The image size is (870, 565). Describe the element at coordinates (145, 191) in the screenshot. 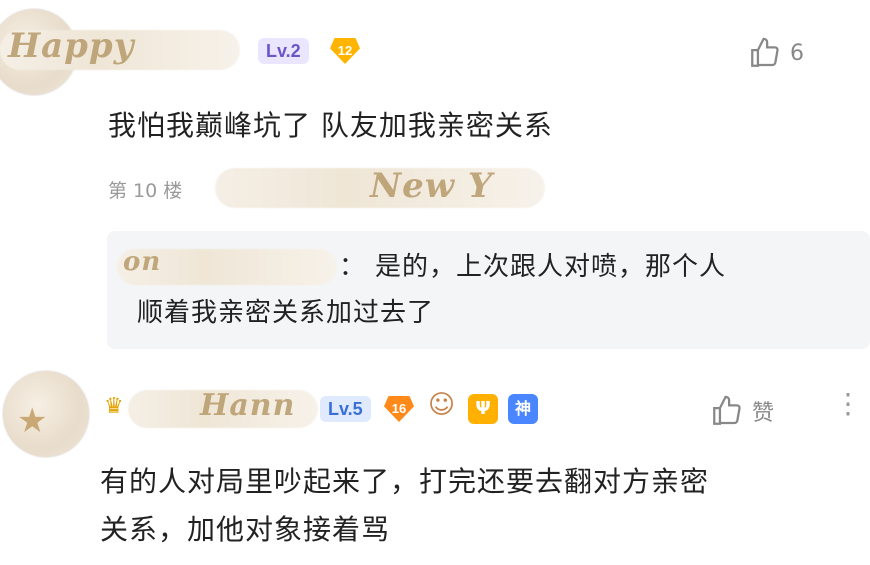

I see `floor-number: 第 10 楼` at that location.